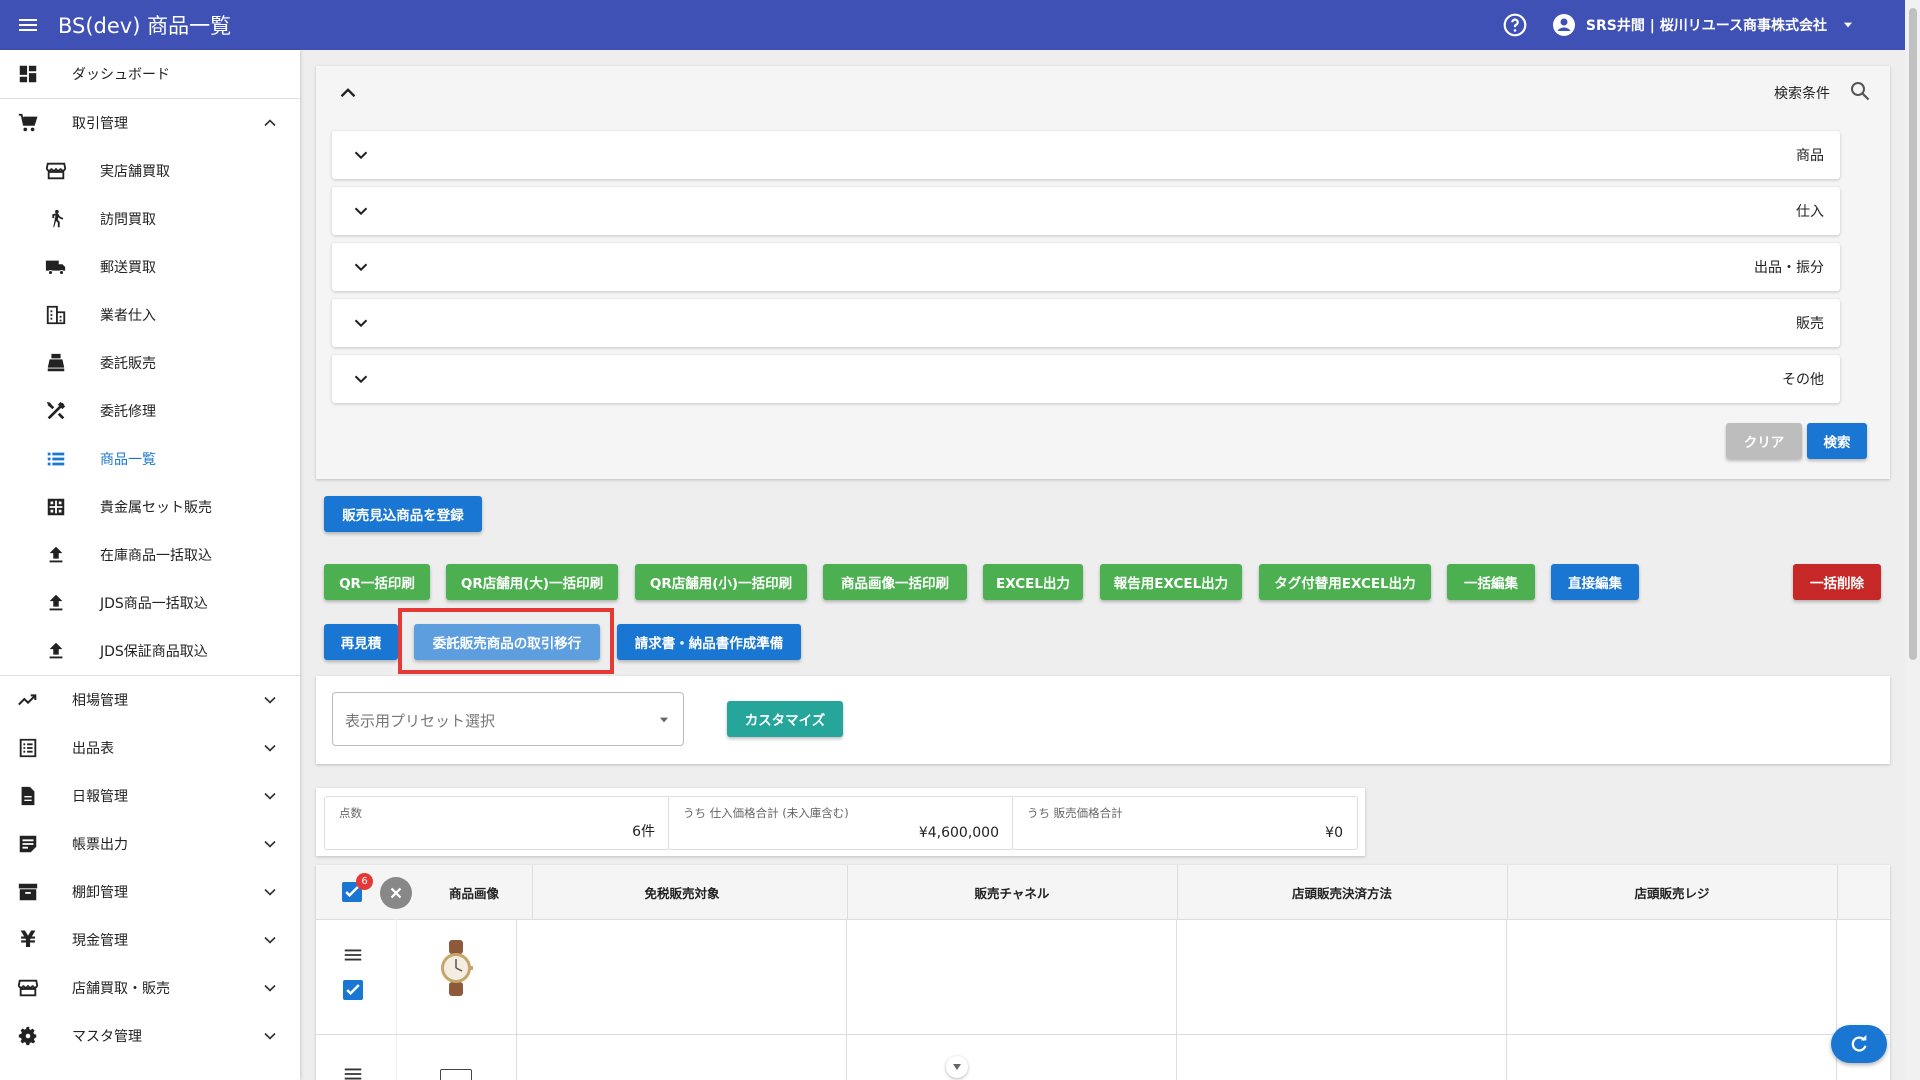 The height and width of the screenshot is (1080, 1920). I want to click on stat-sales-total: うち 販売価格合計 ¥0, so click(1185, 823).